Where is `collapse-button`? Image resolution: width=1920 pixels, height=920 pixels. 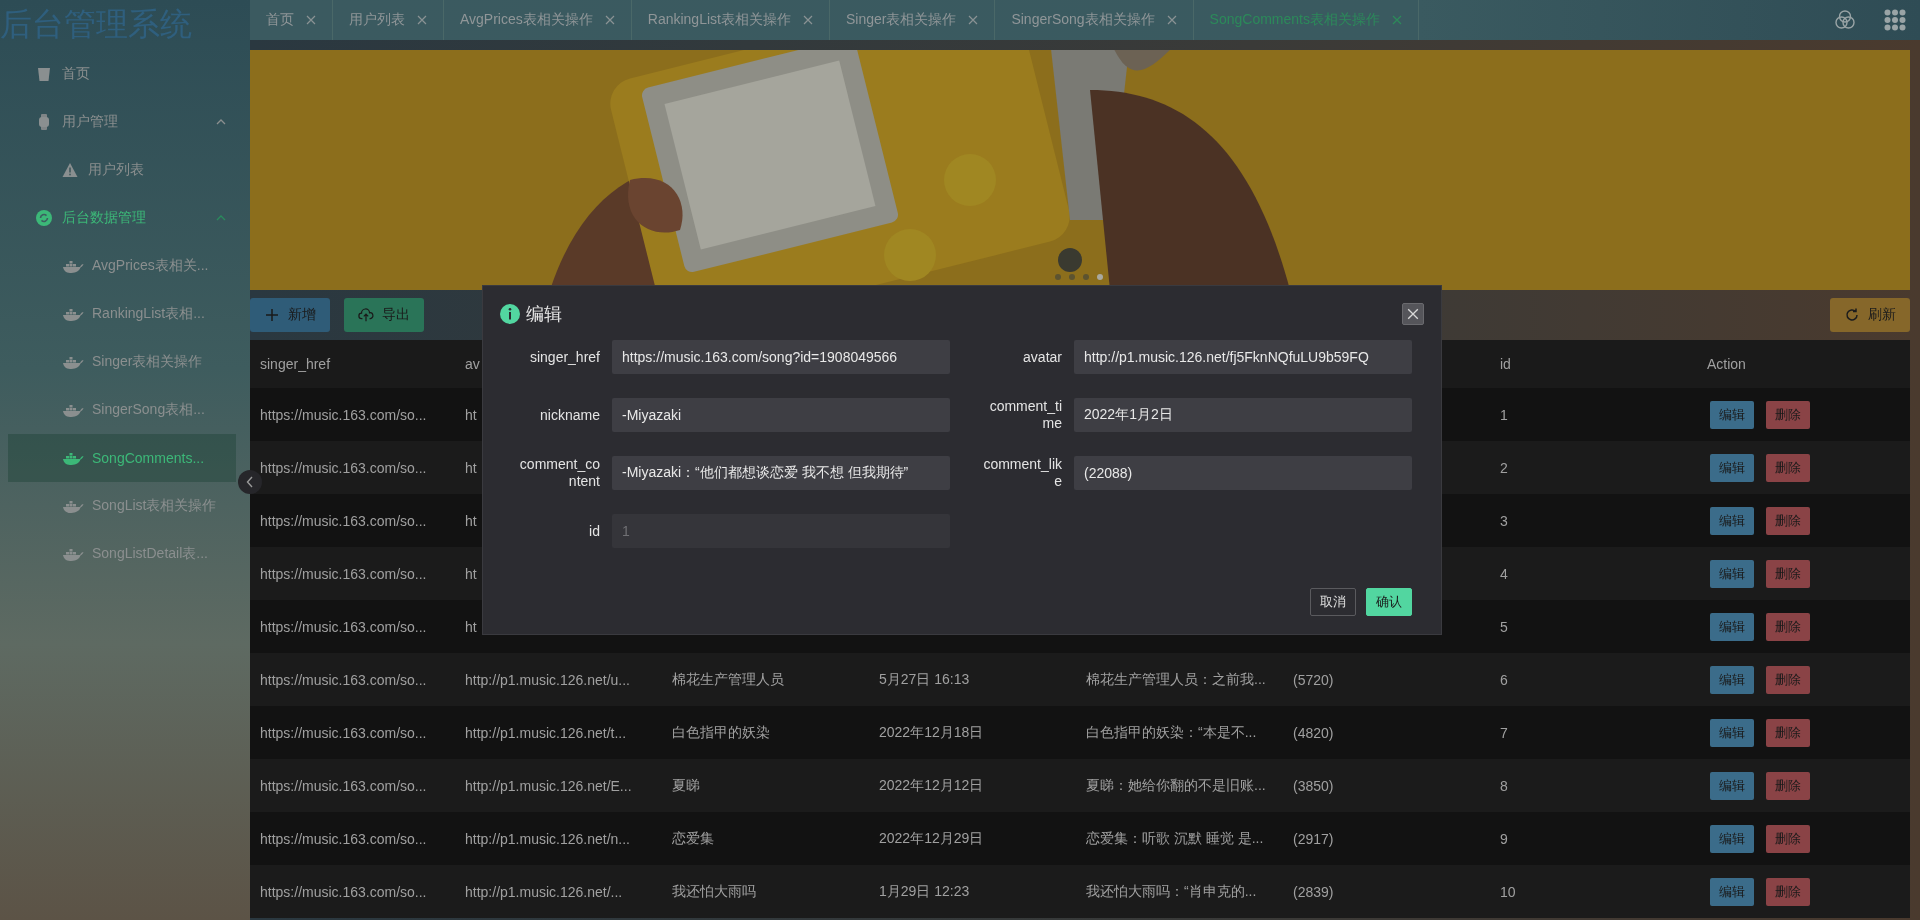 collapse-button is located at coordinates (250, 482).